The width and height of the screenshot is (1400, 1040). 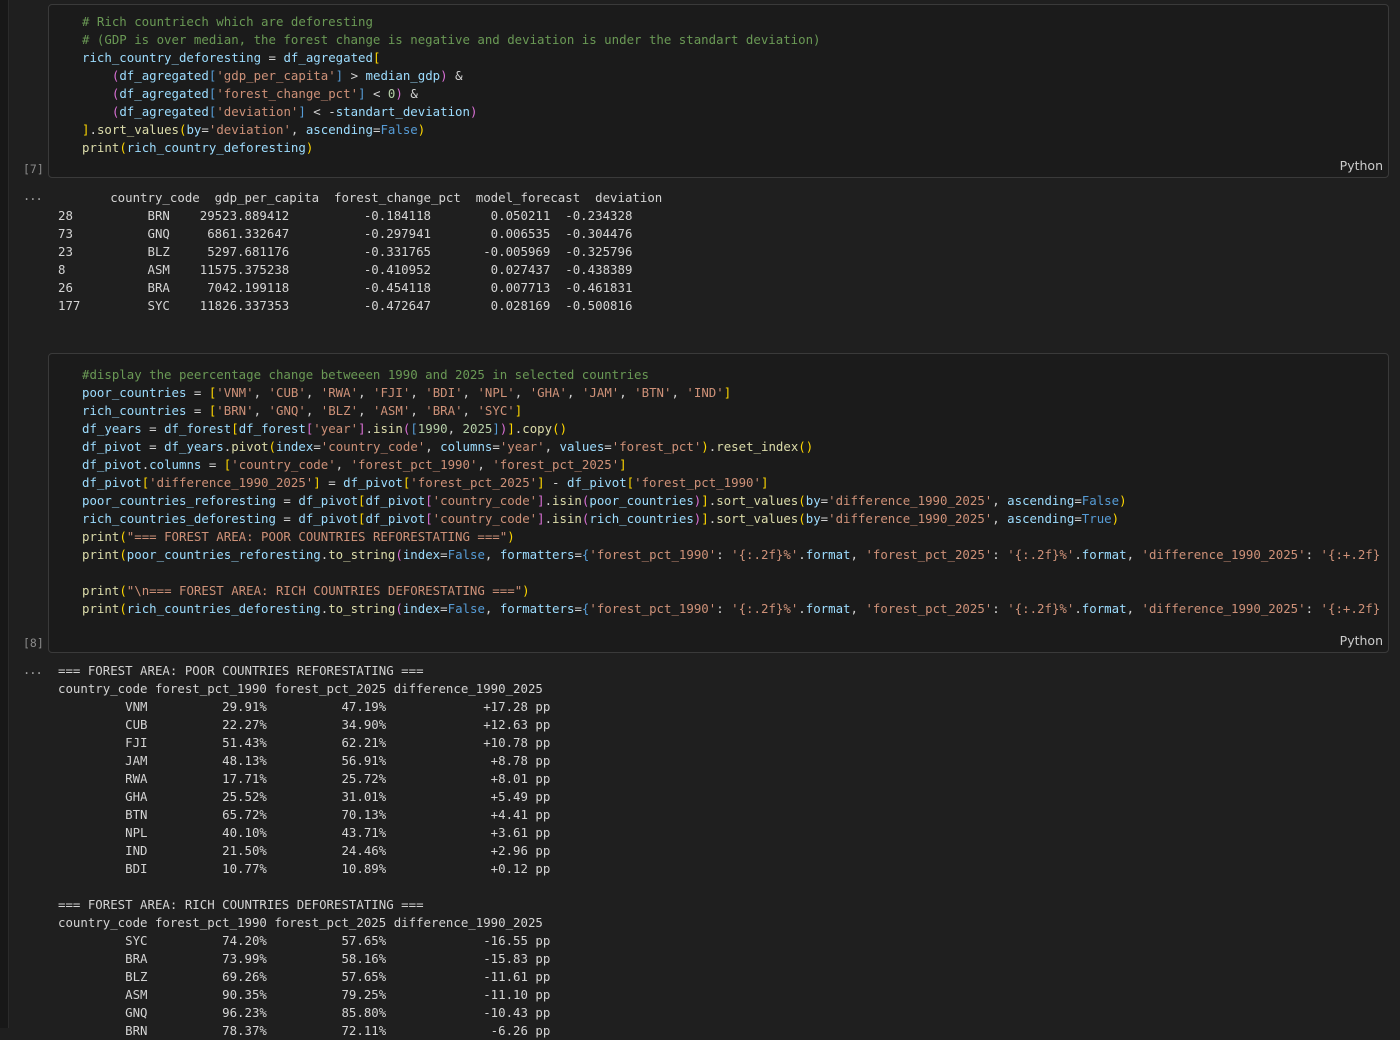 I want to click on execution-count-8: [8], so click(x=33, y=643).